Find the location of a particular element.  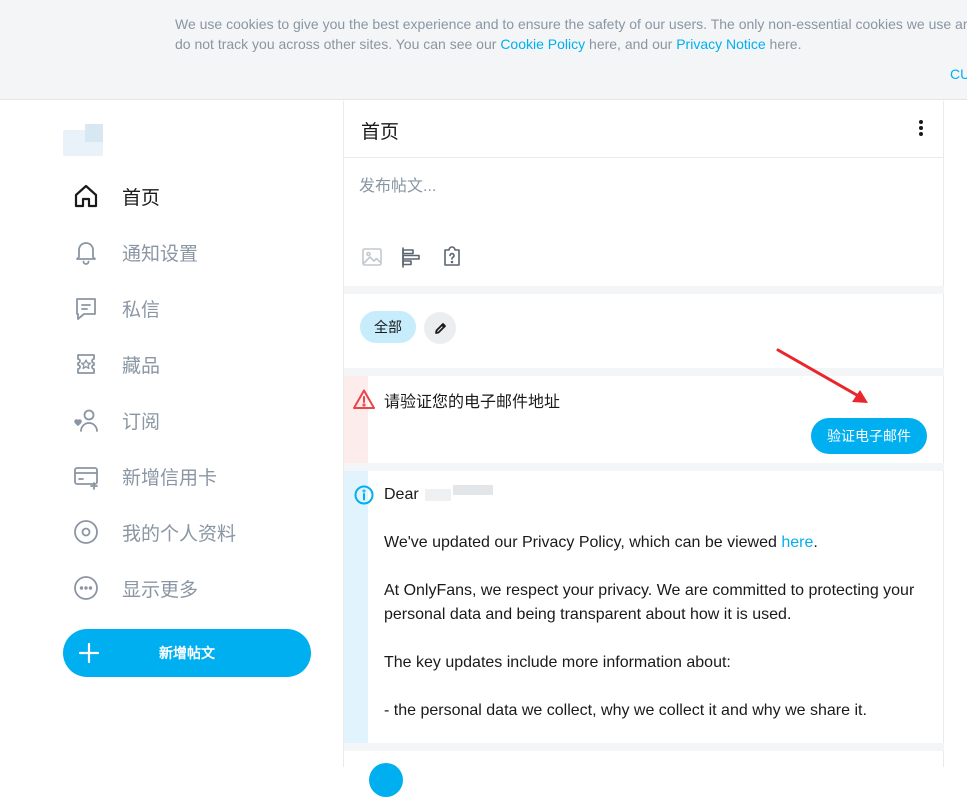

sidebar-item-label: 我的个人资料 is located at coordinates (179, 534).